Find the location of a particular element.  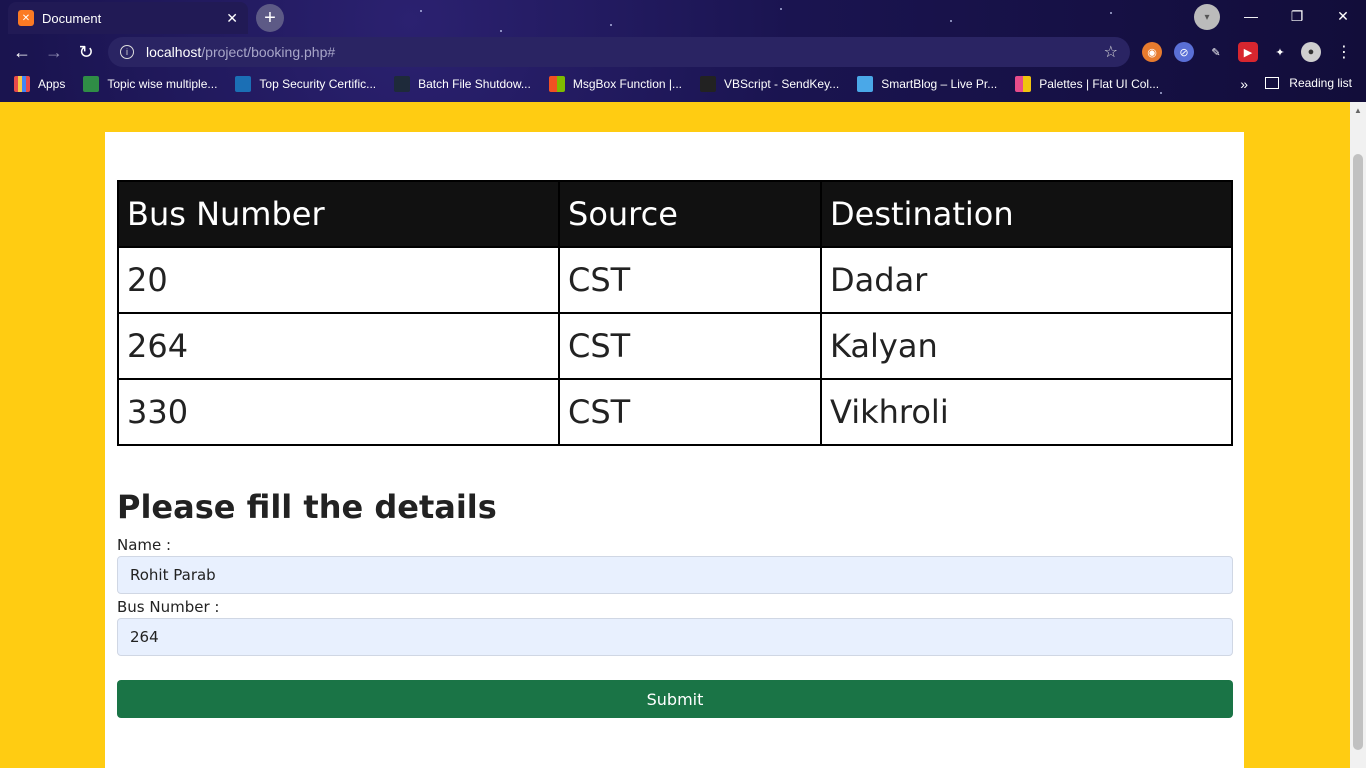

page-scrollbar: ▲ is located at coordinates (1358, 435).